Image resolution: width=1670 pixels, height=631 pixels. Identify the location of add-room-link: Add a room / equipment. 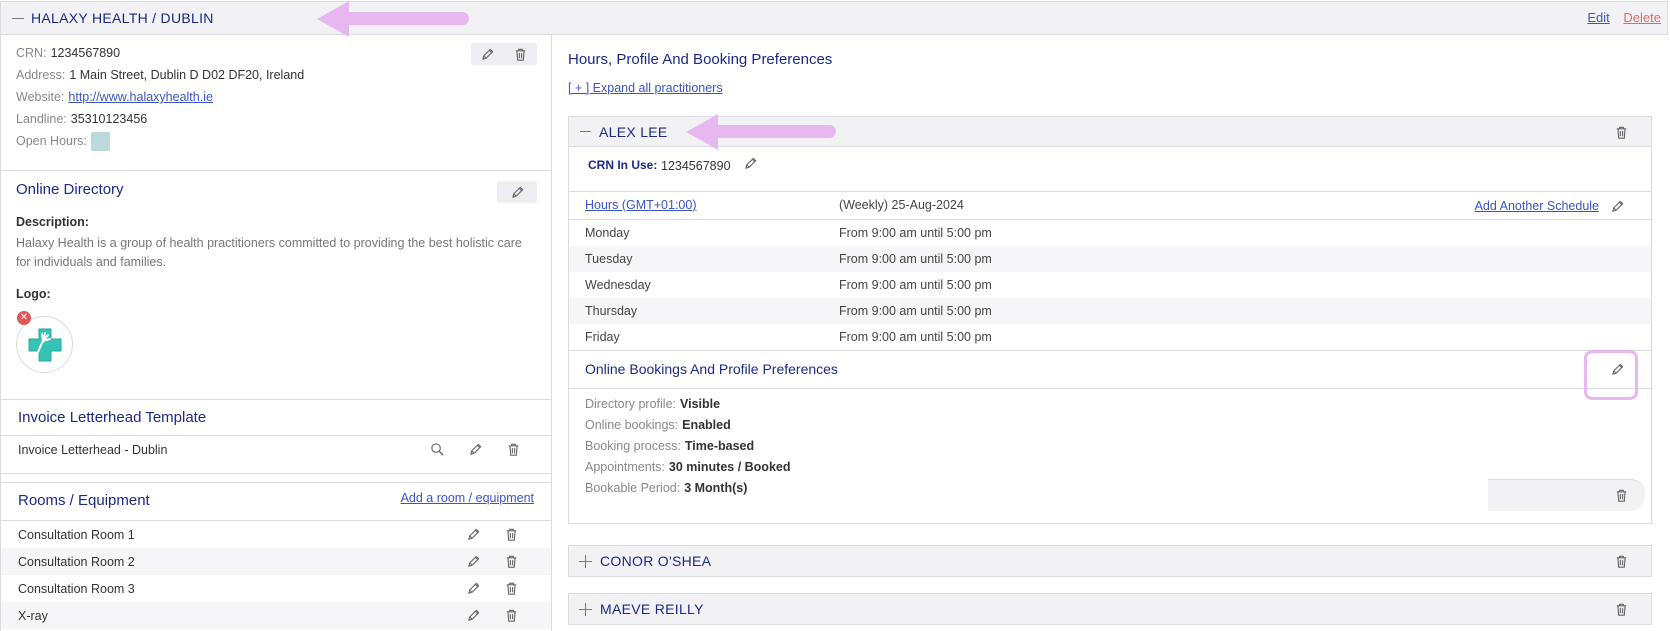
(467, 498).